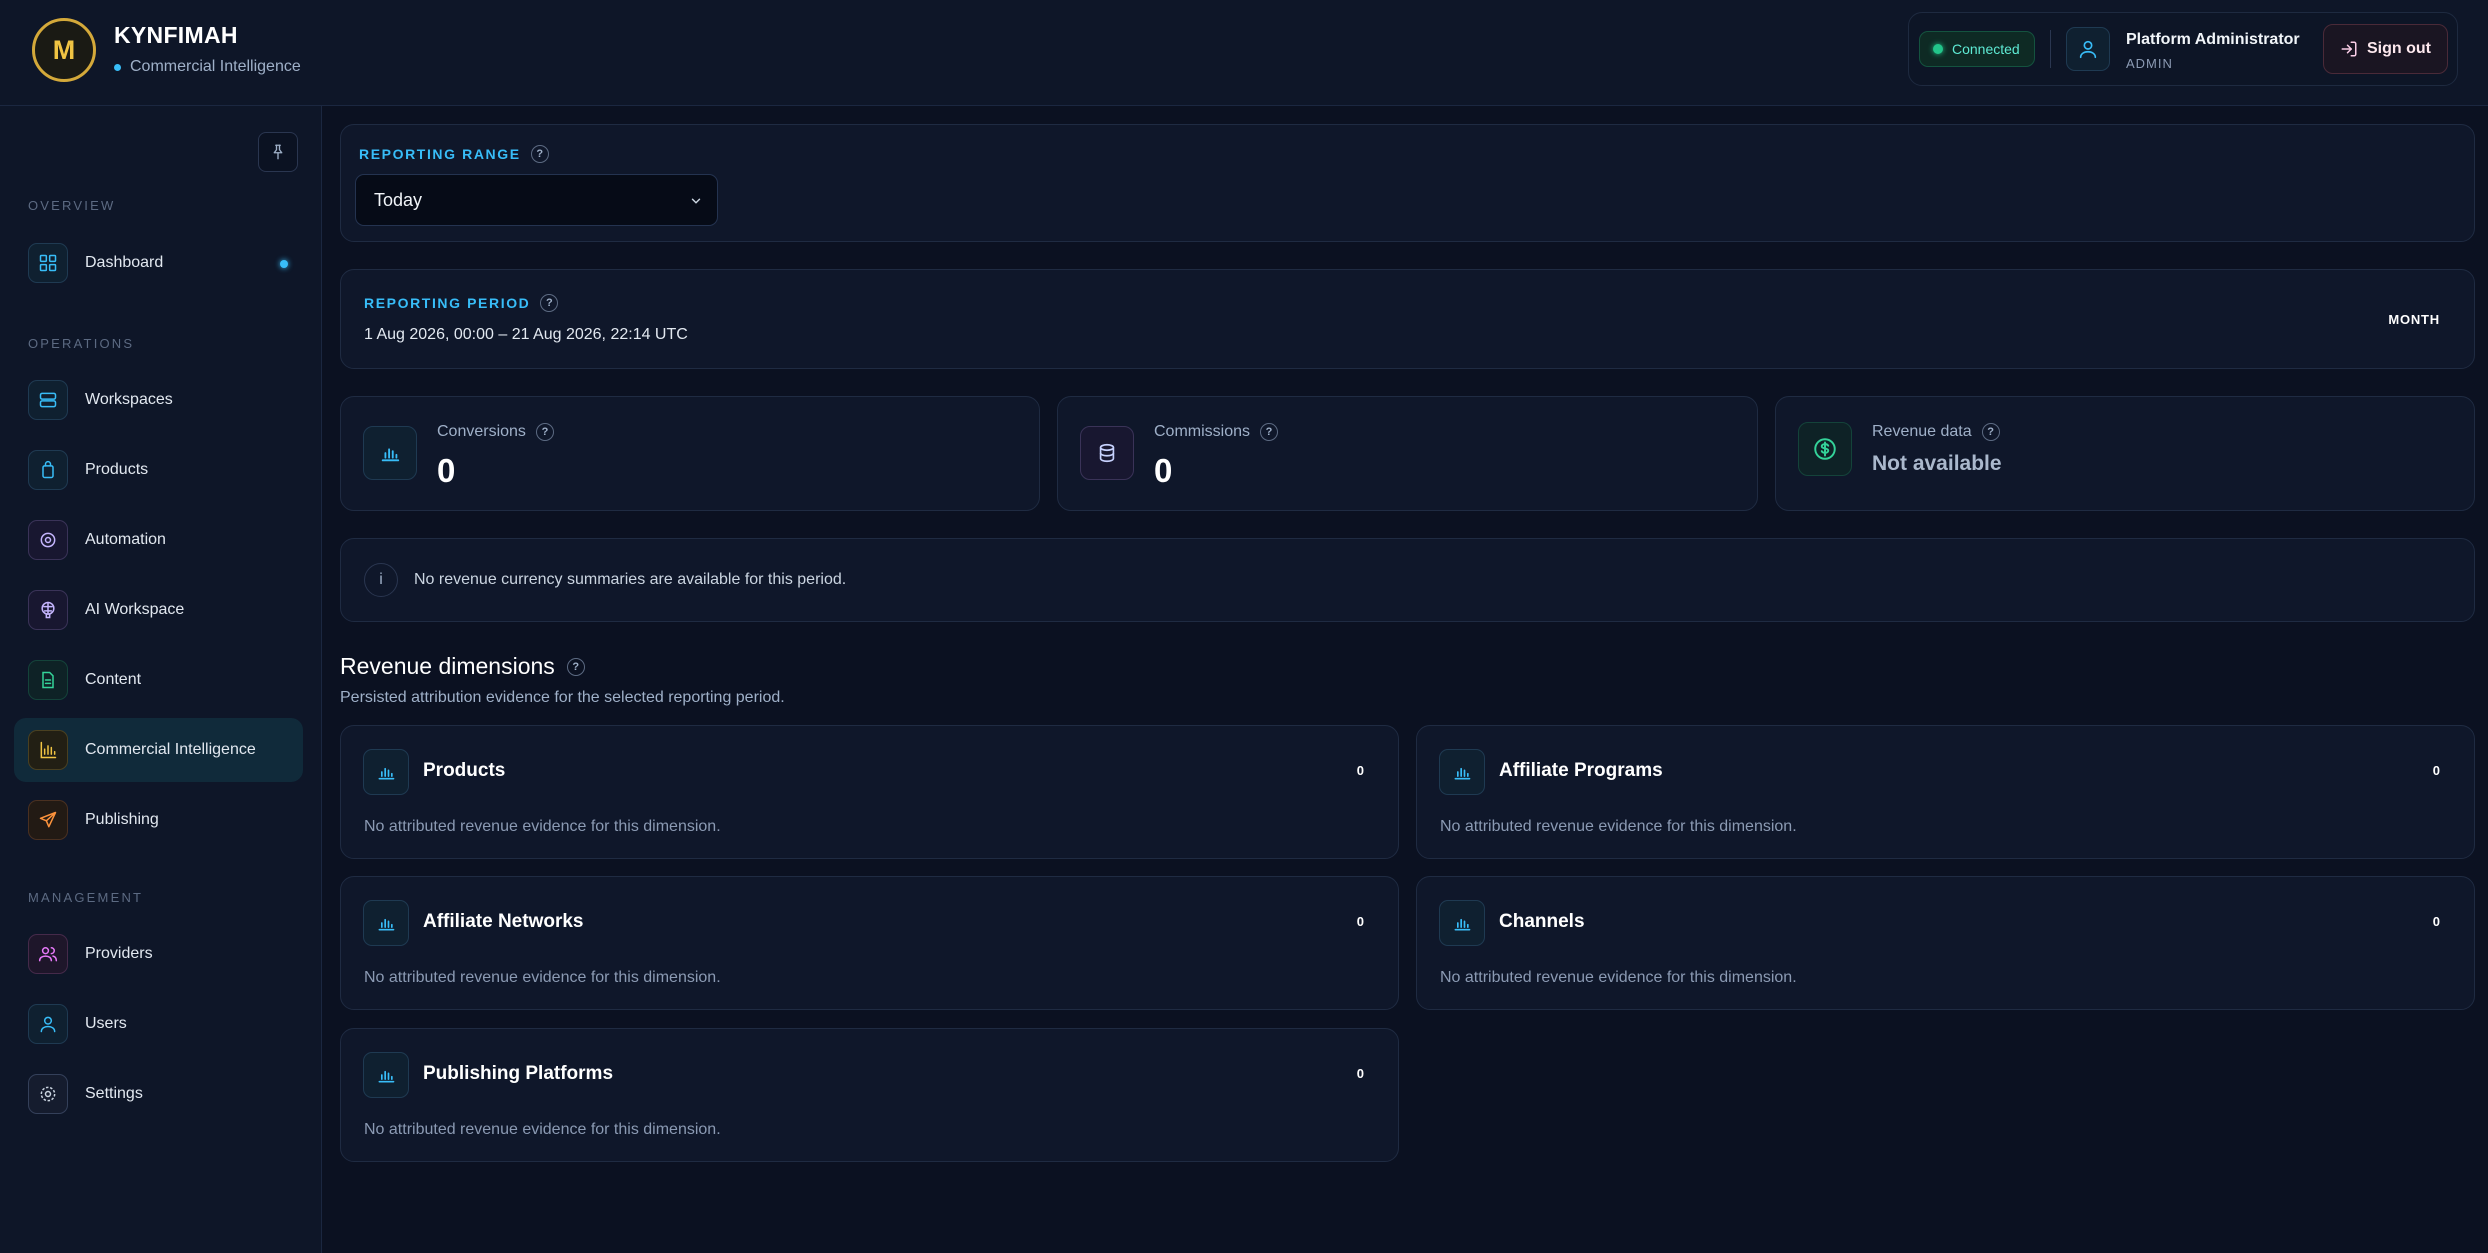 The width and height of the screenshot is (2488, 1253). Describe the element at coordinates (503, 921) in the screenshot. I see `dimension-title: Affiliate Networks` at that location.